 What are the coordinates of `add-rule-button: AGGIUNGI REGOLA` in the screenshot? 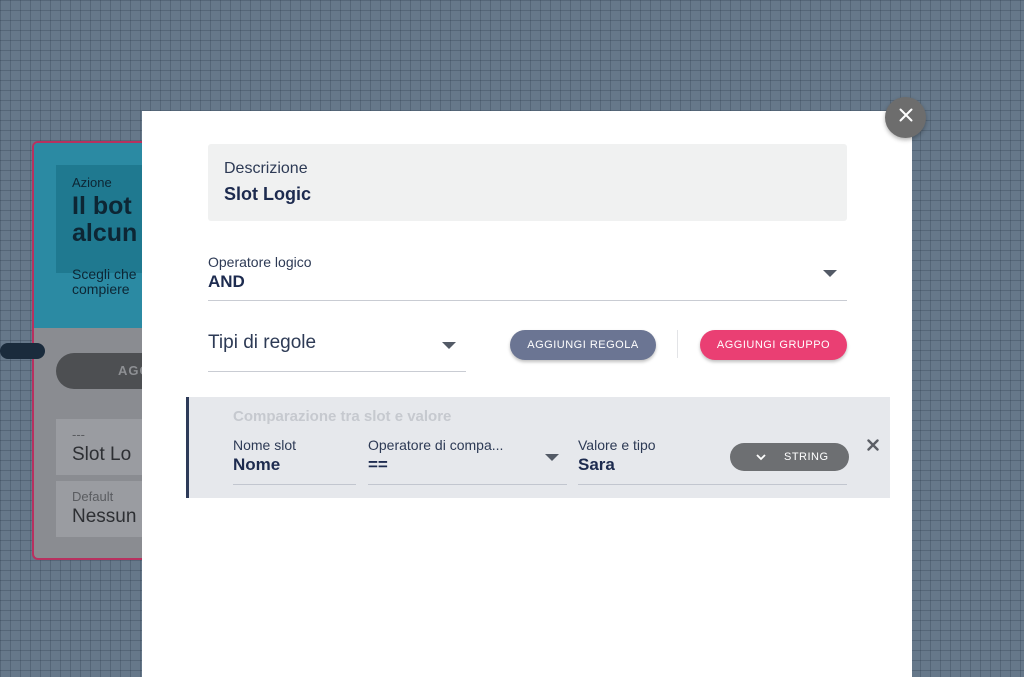 It's located at (583, 345).